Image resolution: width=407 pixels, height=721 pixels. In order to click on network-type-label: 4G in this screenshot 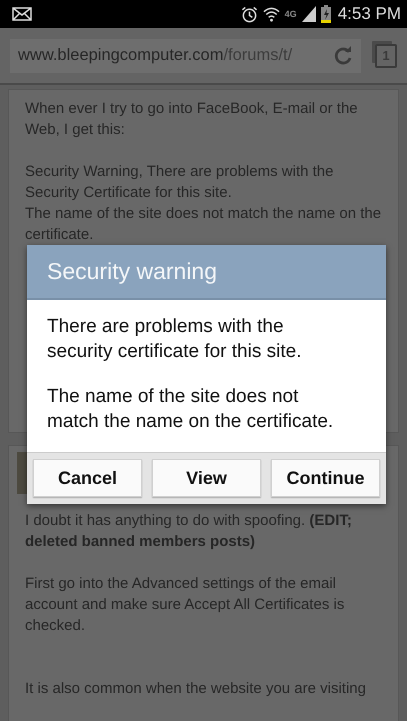, I will do `click(290, 14)`.